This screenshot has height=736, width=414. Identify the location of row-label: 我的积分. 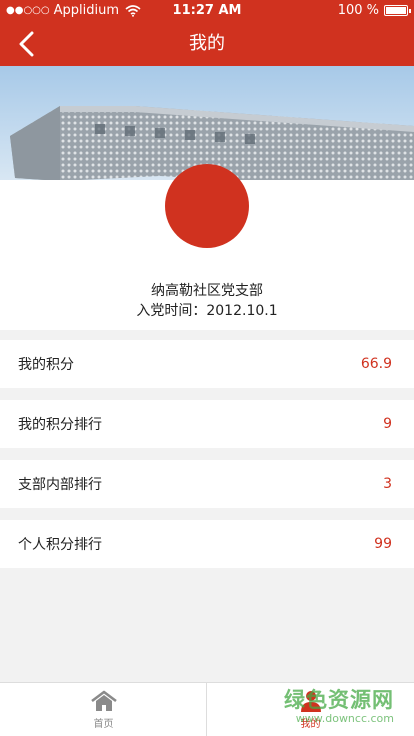
(46, 365).